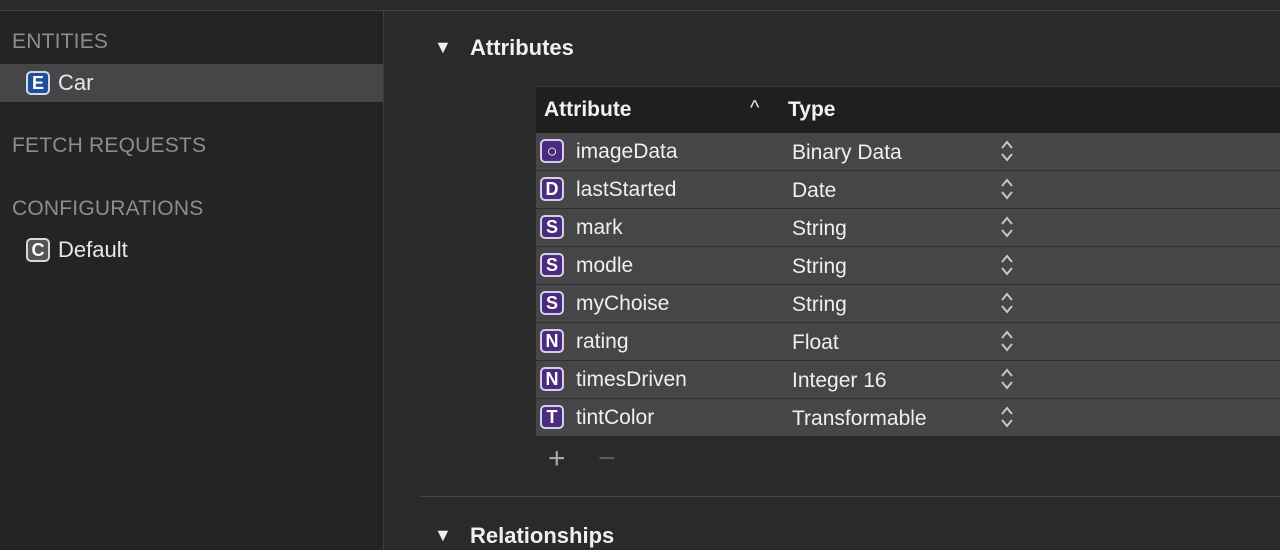 The width and height of the screenshot is (1280, 550). What do you see at coordinates (811, 110) in the screenshot?
I see `type-column-header: Type` at bounding box center [811, 110].